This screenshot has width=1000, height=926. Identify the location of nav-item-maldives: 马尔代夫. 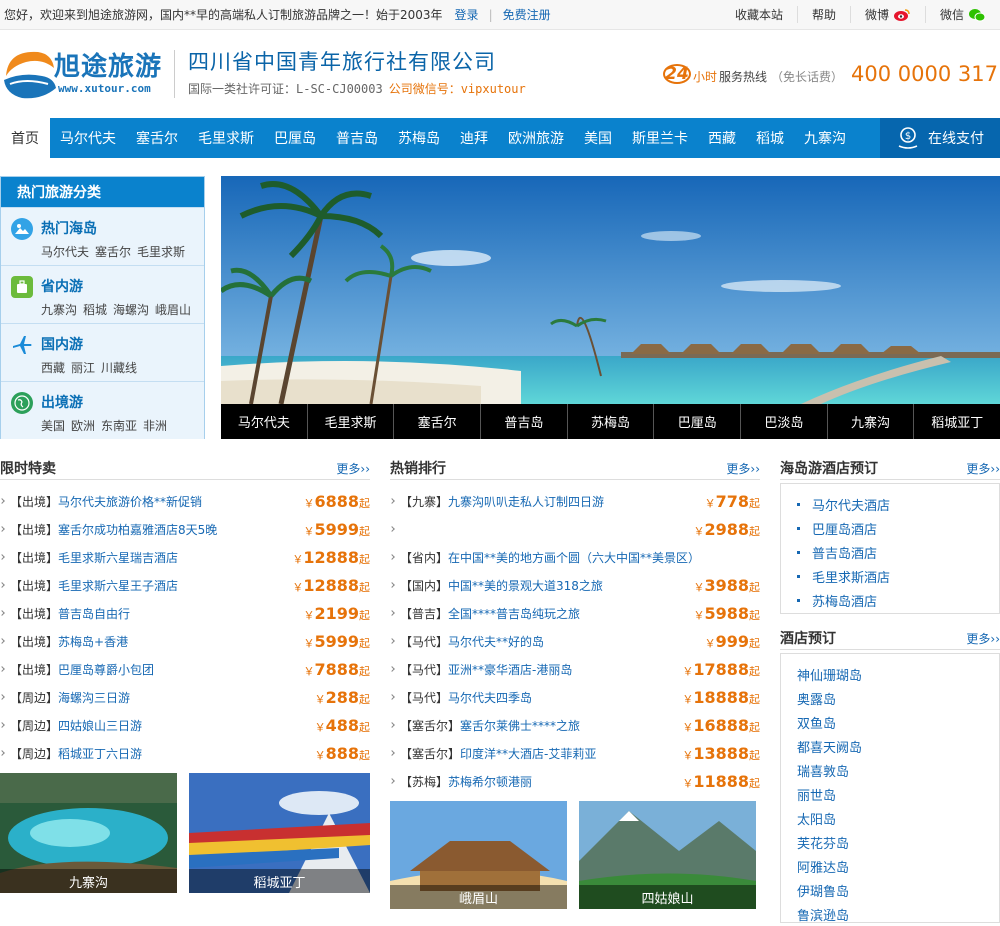
(88, 138).